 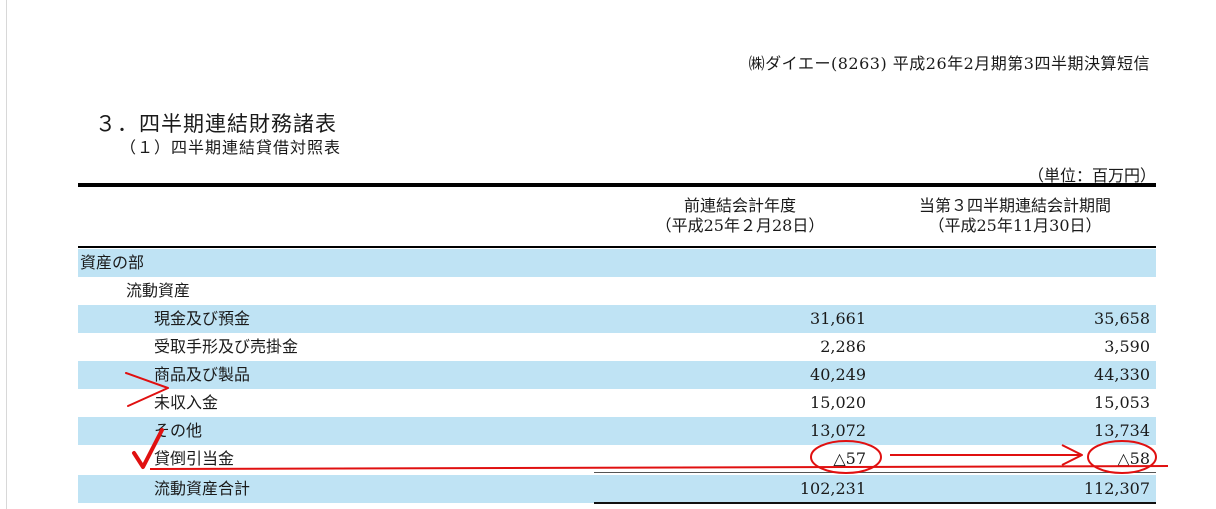 What do you see at coordinates (178, 430) in the screenshot?
I see `row-label: その他` at bounding box center [178, 430].